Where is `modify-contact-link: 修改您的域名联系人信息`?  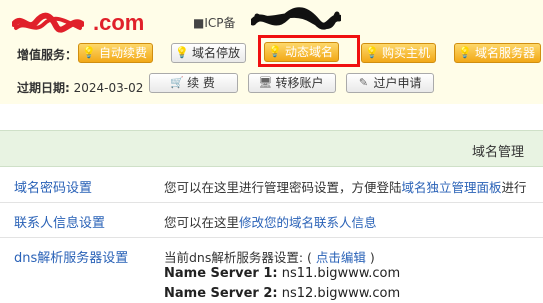
modify-contact-link: 修改您的域名联系人信息 is located at coordinates (308, 222).